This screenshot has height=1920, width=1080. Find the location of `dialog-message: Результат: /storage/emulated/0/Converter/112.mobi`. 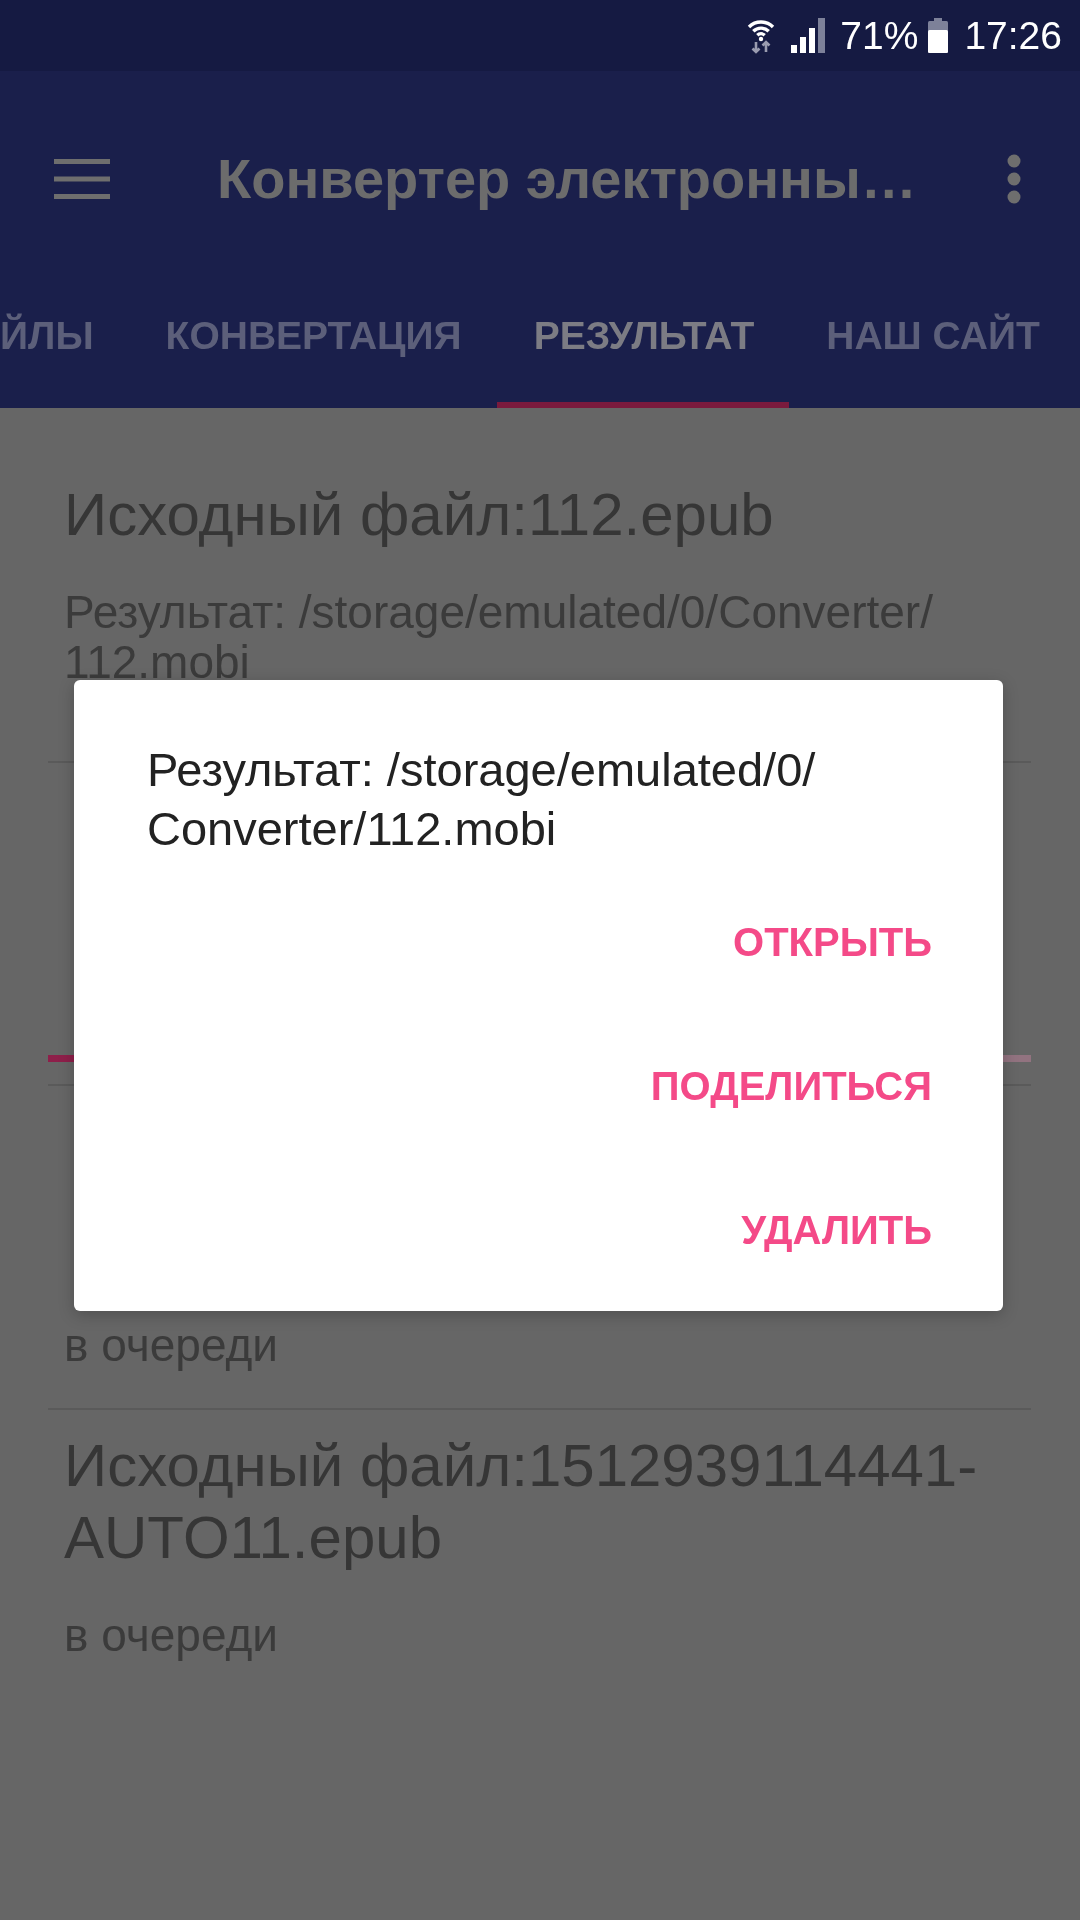

dialog-message: Результат: /storage/emulated/0/Converter/112.mobi is located at coordinates (482, 799).